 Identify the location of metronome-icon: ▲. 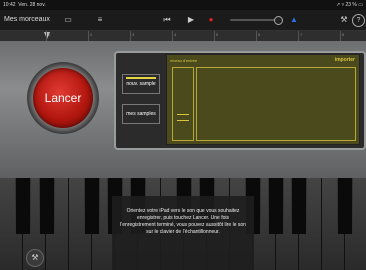
(294, 20).